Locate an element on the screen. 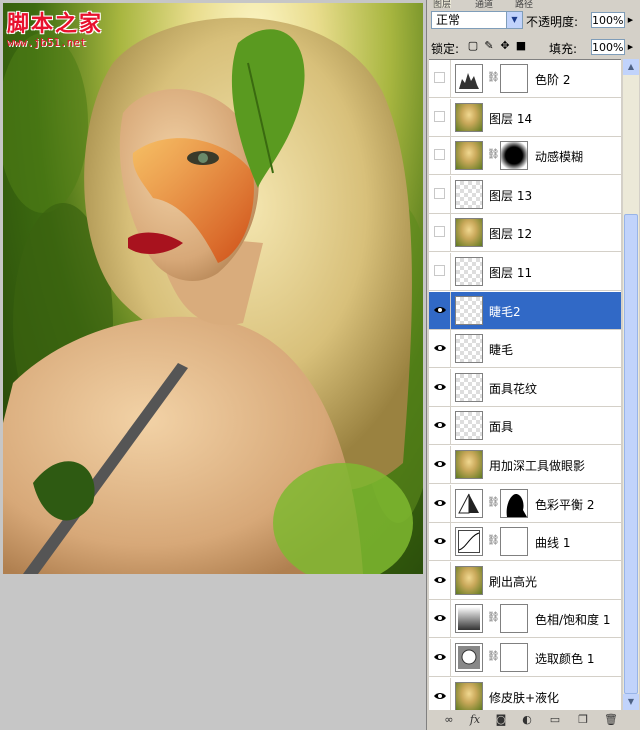  layer-row: ⛓ 动感模糊 is located at coordinates (525, 156).